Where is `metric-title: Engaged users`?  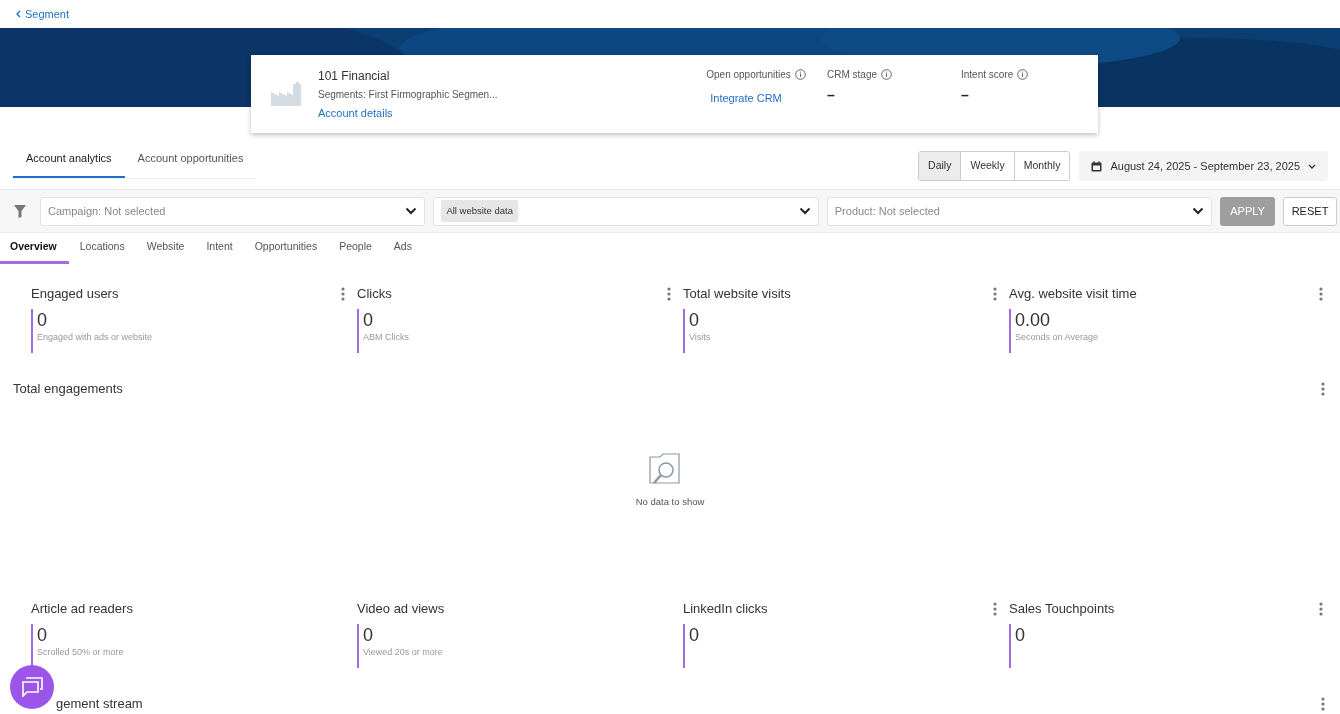 metric-title: Engaged users is located at coordinates (75, 294).